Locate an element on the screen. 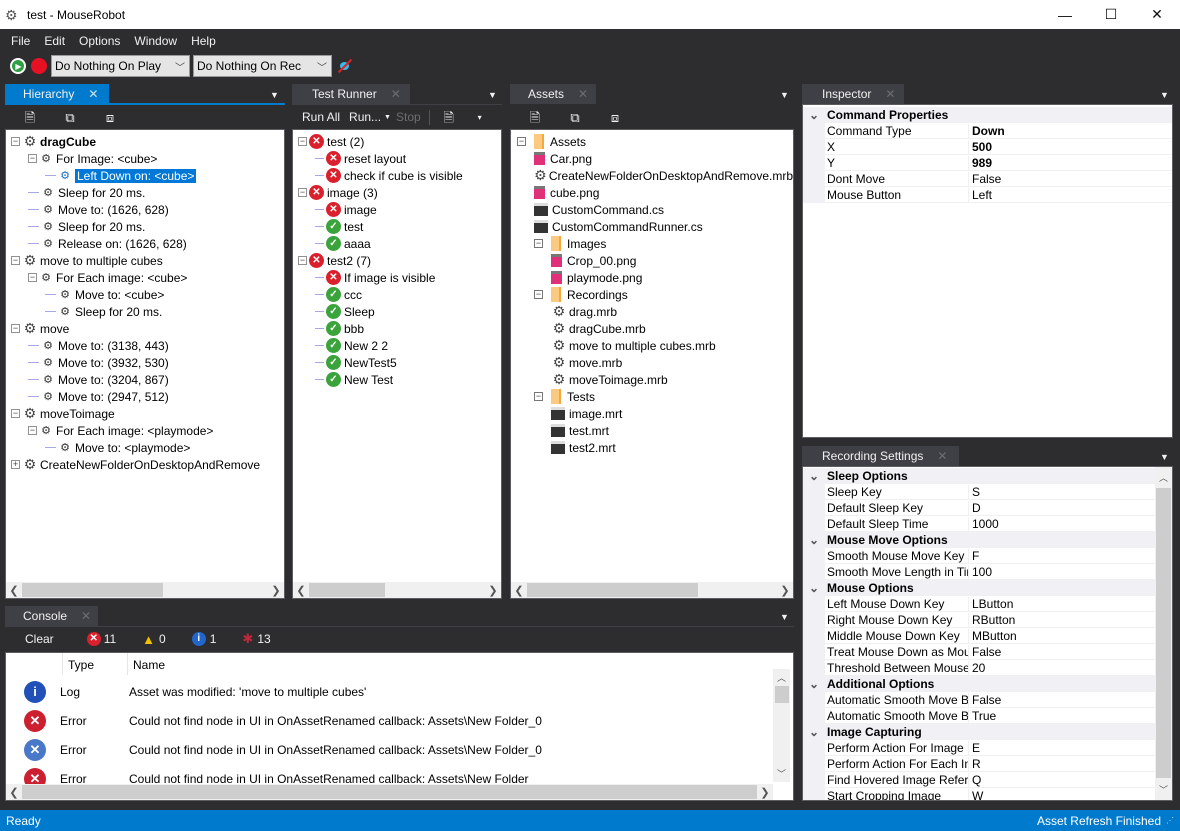 The height and width of the screenshot is (831, 1180). asset-node: playmode.png is located at coordinates (652, 277).